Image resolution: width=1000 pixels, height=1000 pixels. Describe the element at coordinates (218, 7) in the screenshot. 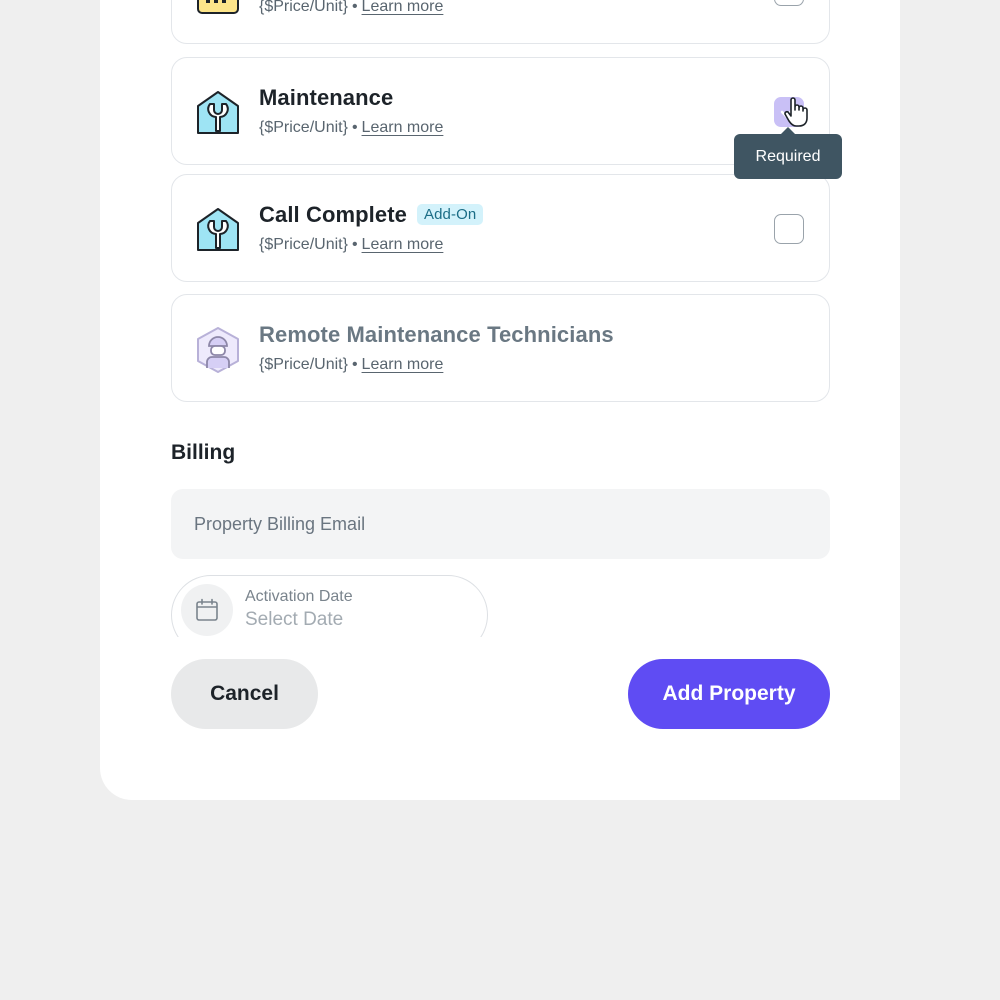

I see `rate-card-icon` at that location.